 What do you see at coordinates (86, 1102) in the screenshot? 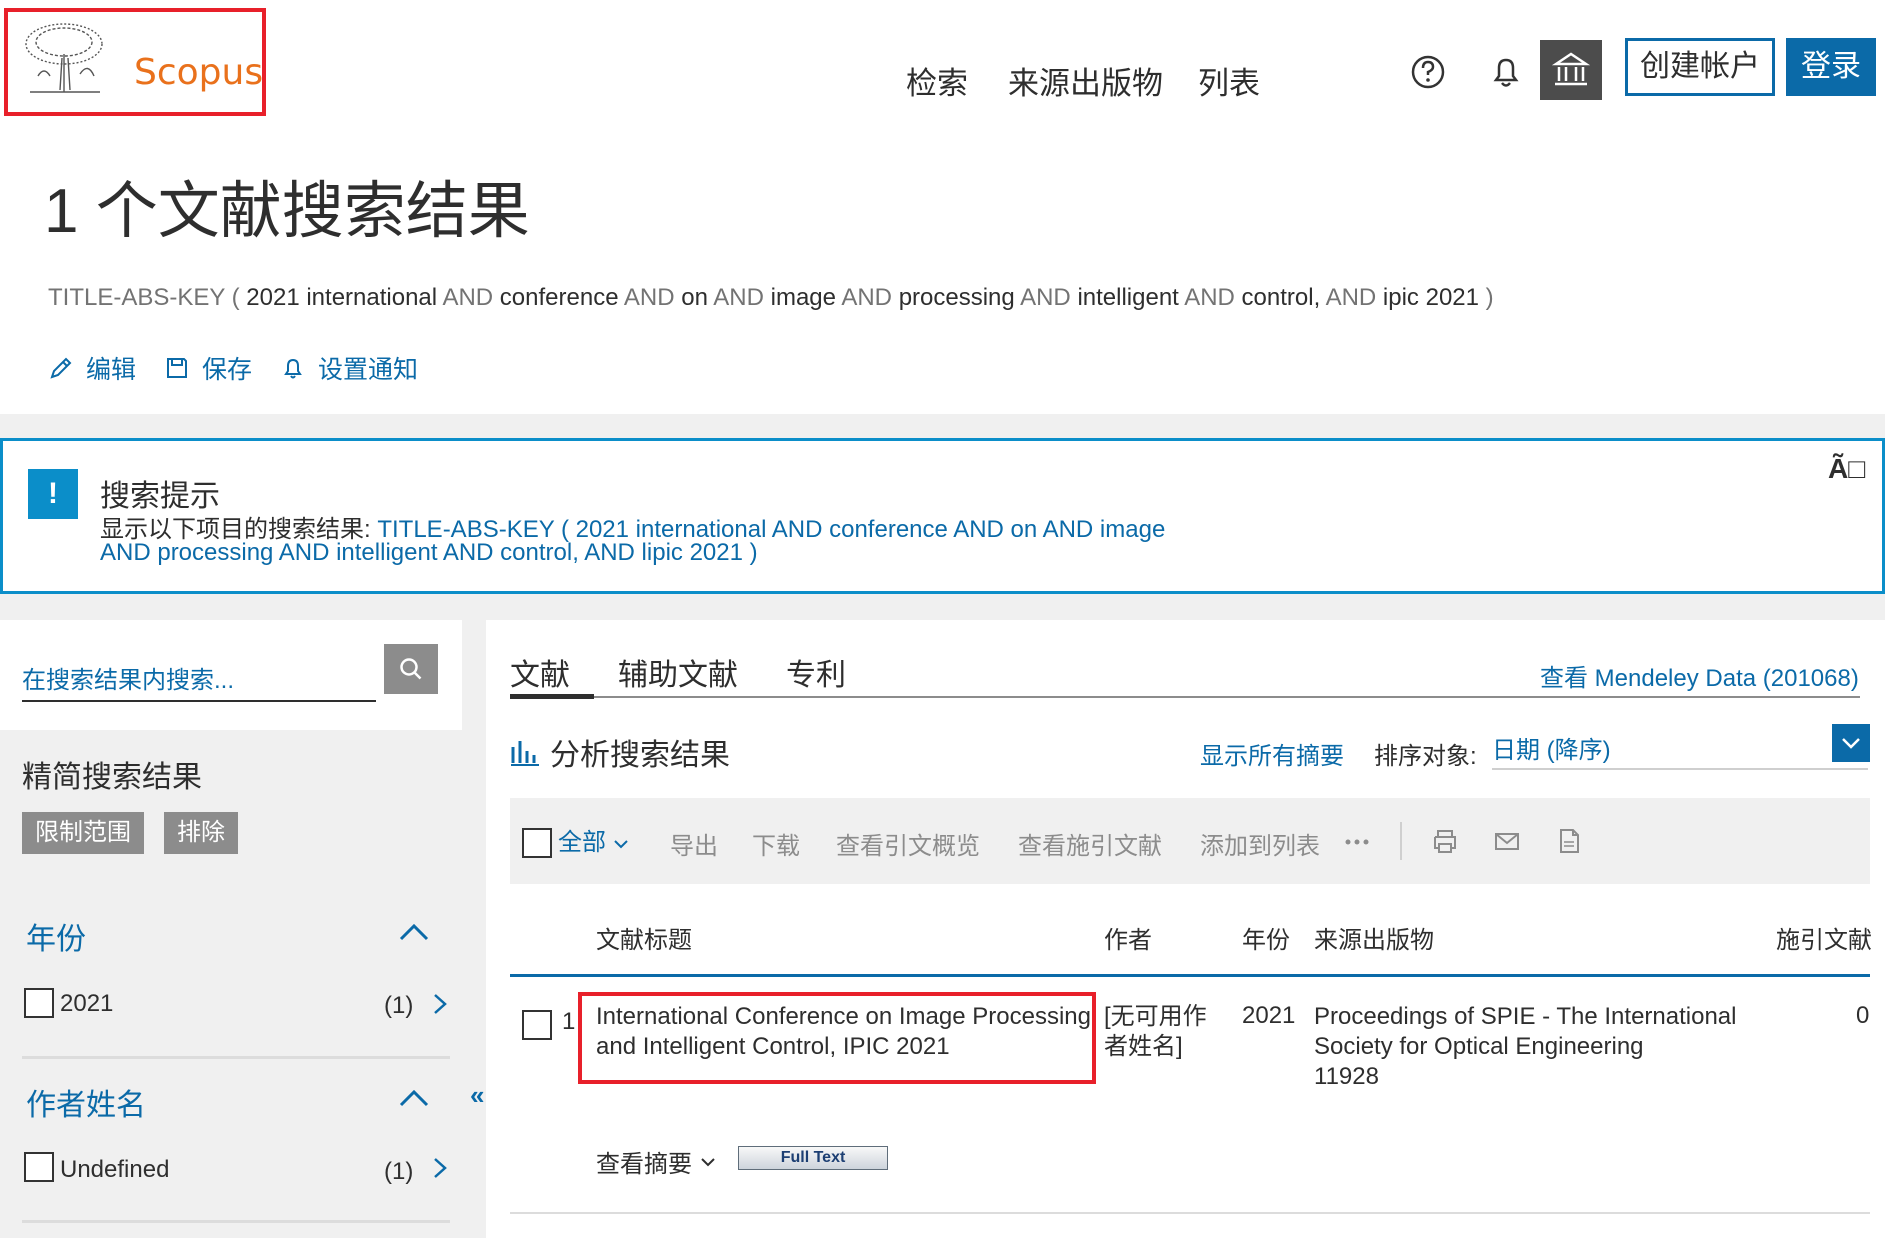
I see `facet-author-title: 作者姓名` at bounding box center [86, 1102].